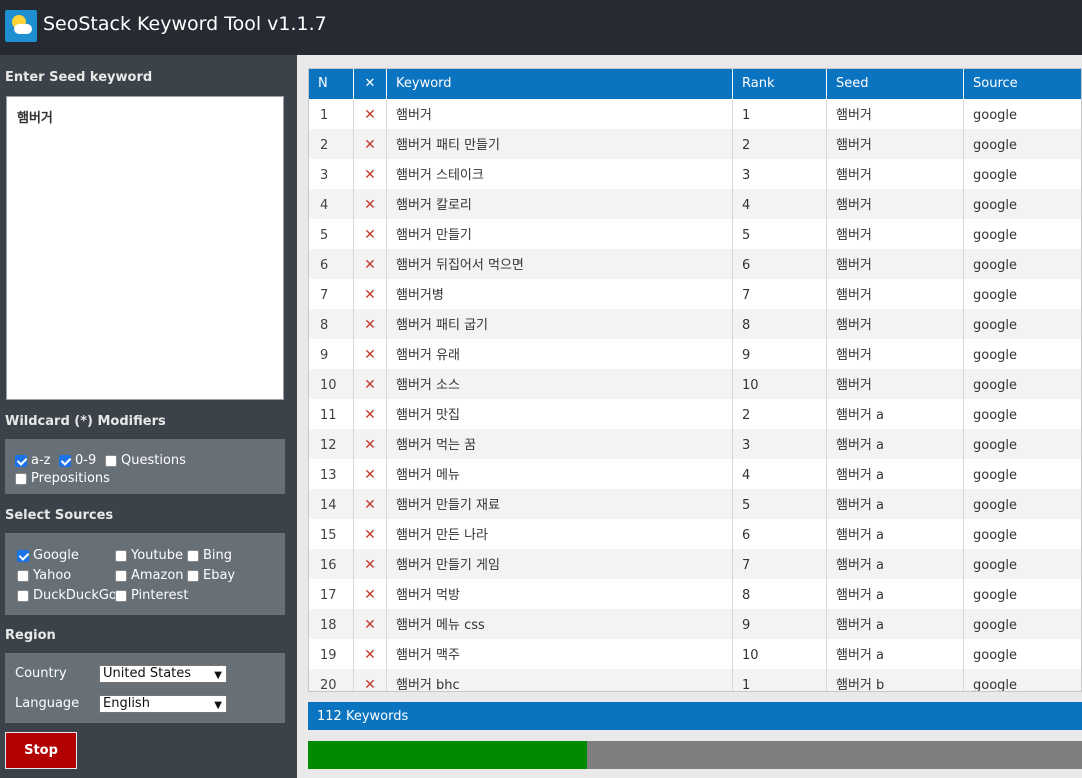 The height and width of the screenshot is (778, 1082). What do you see at coordinates (695, 264) in the screenshot?
I see `table-row: 6 ✕ 햄버거 뒤집어서 먹으면 6 햄버거 google` at bounding box center [695, 264].